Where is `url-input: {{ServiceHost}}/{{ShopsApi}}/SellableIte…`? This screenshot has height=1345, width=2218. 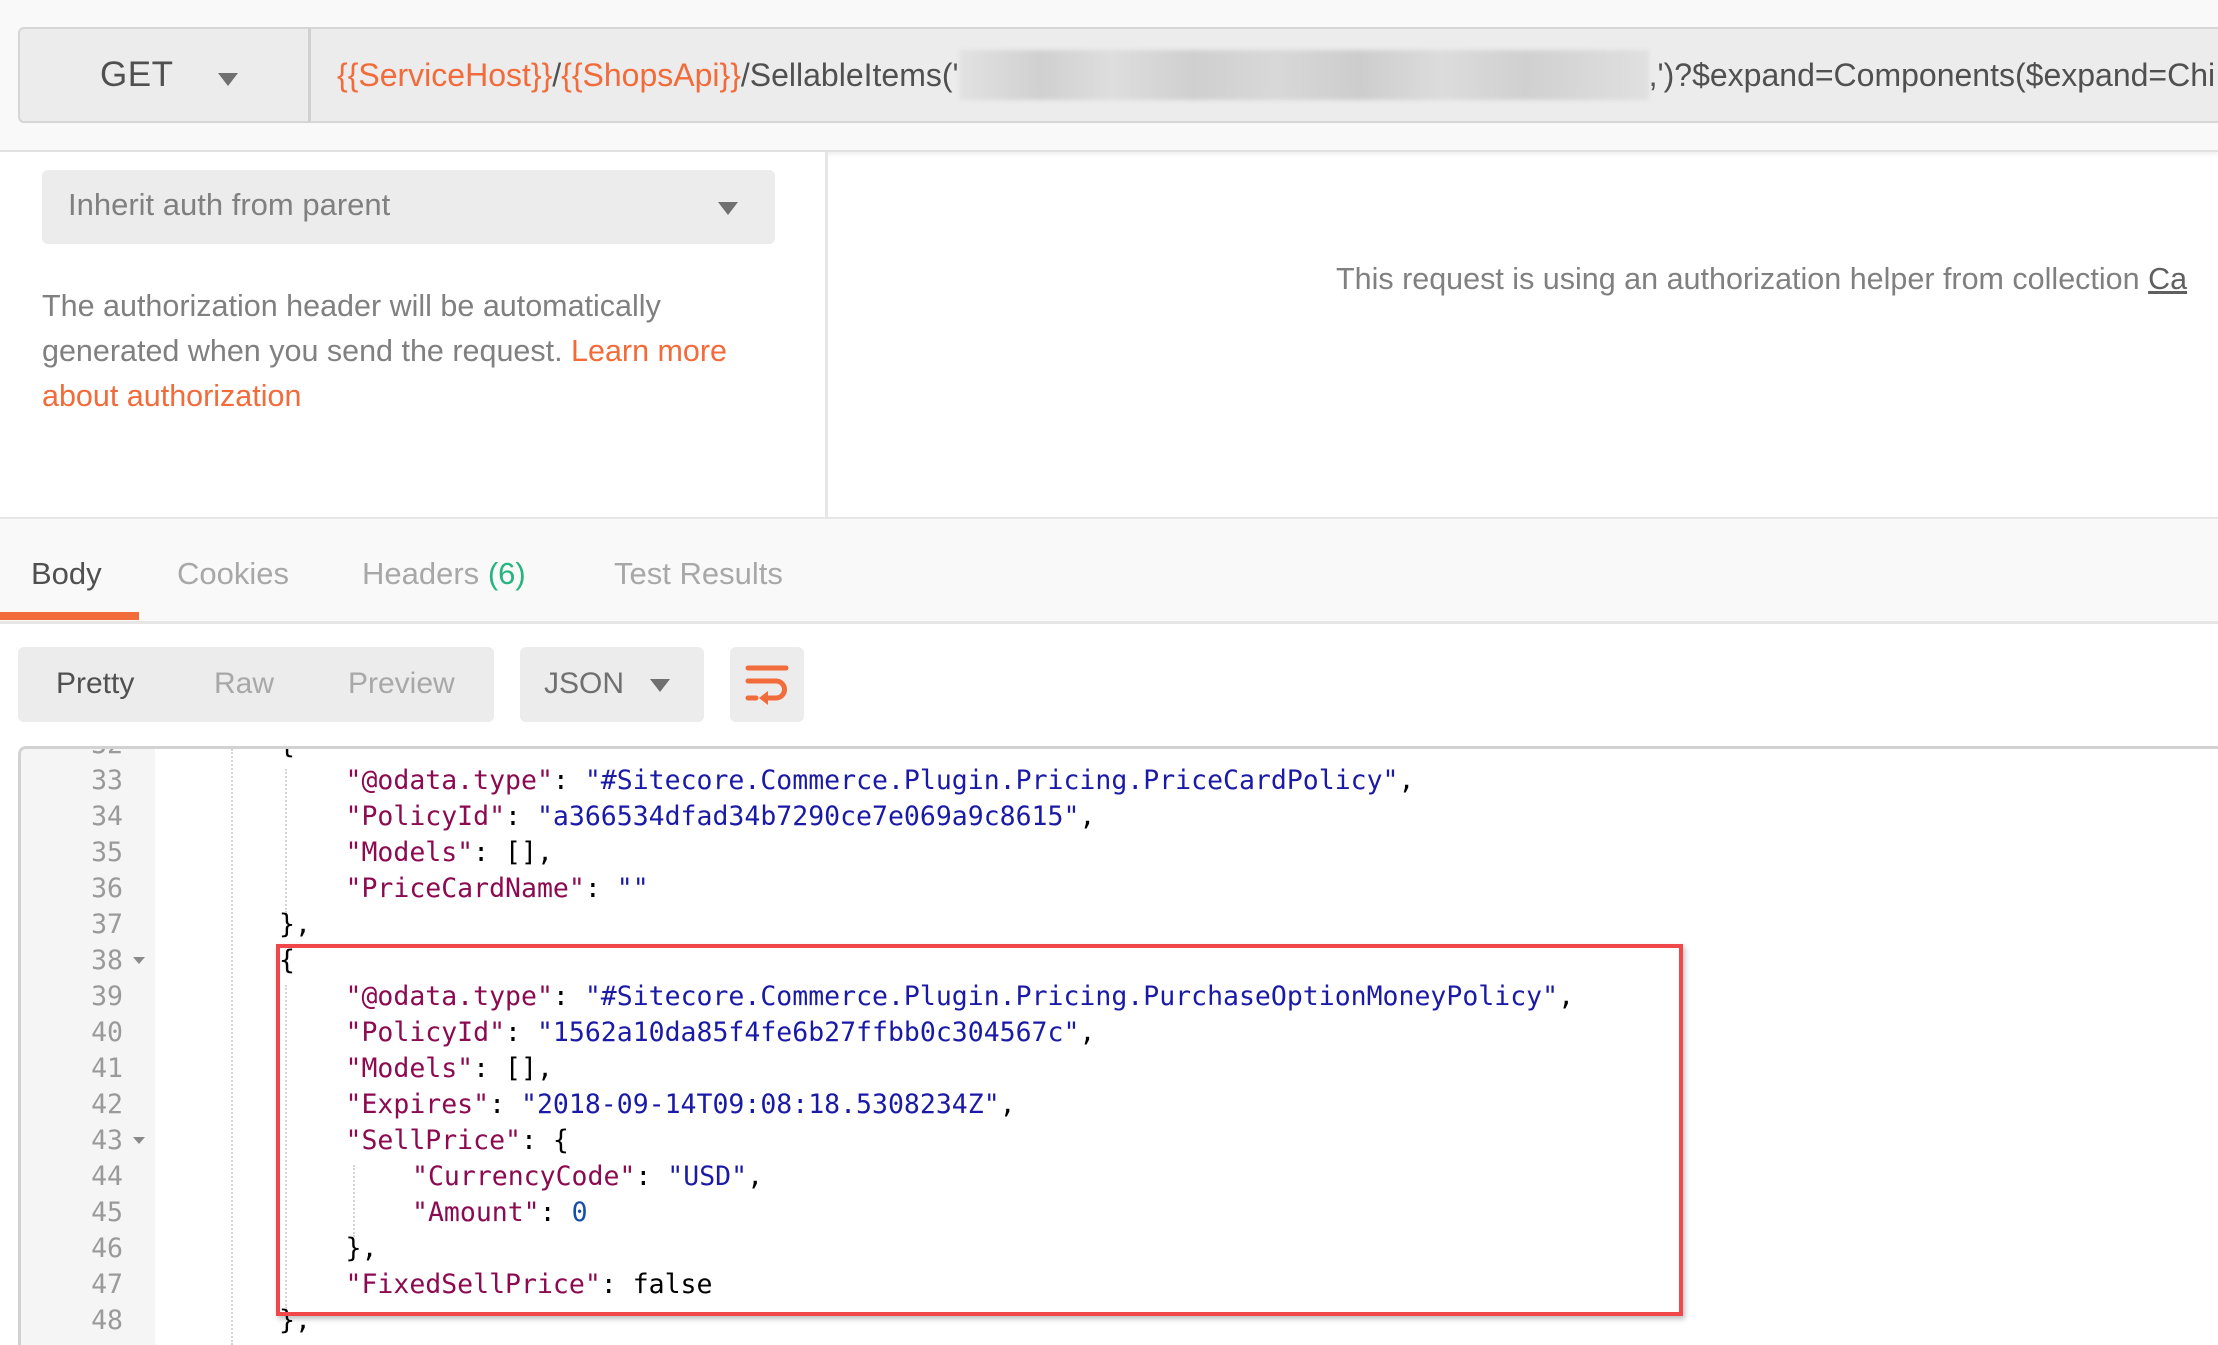 url-input: {{ServiceHost}}/{{ShopsApi}}/SellableIte… is located at coordinates (1263, 75).